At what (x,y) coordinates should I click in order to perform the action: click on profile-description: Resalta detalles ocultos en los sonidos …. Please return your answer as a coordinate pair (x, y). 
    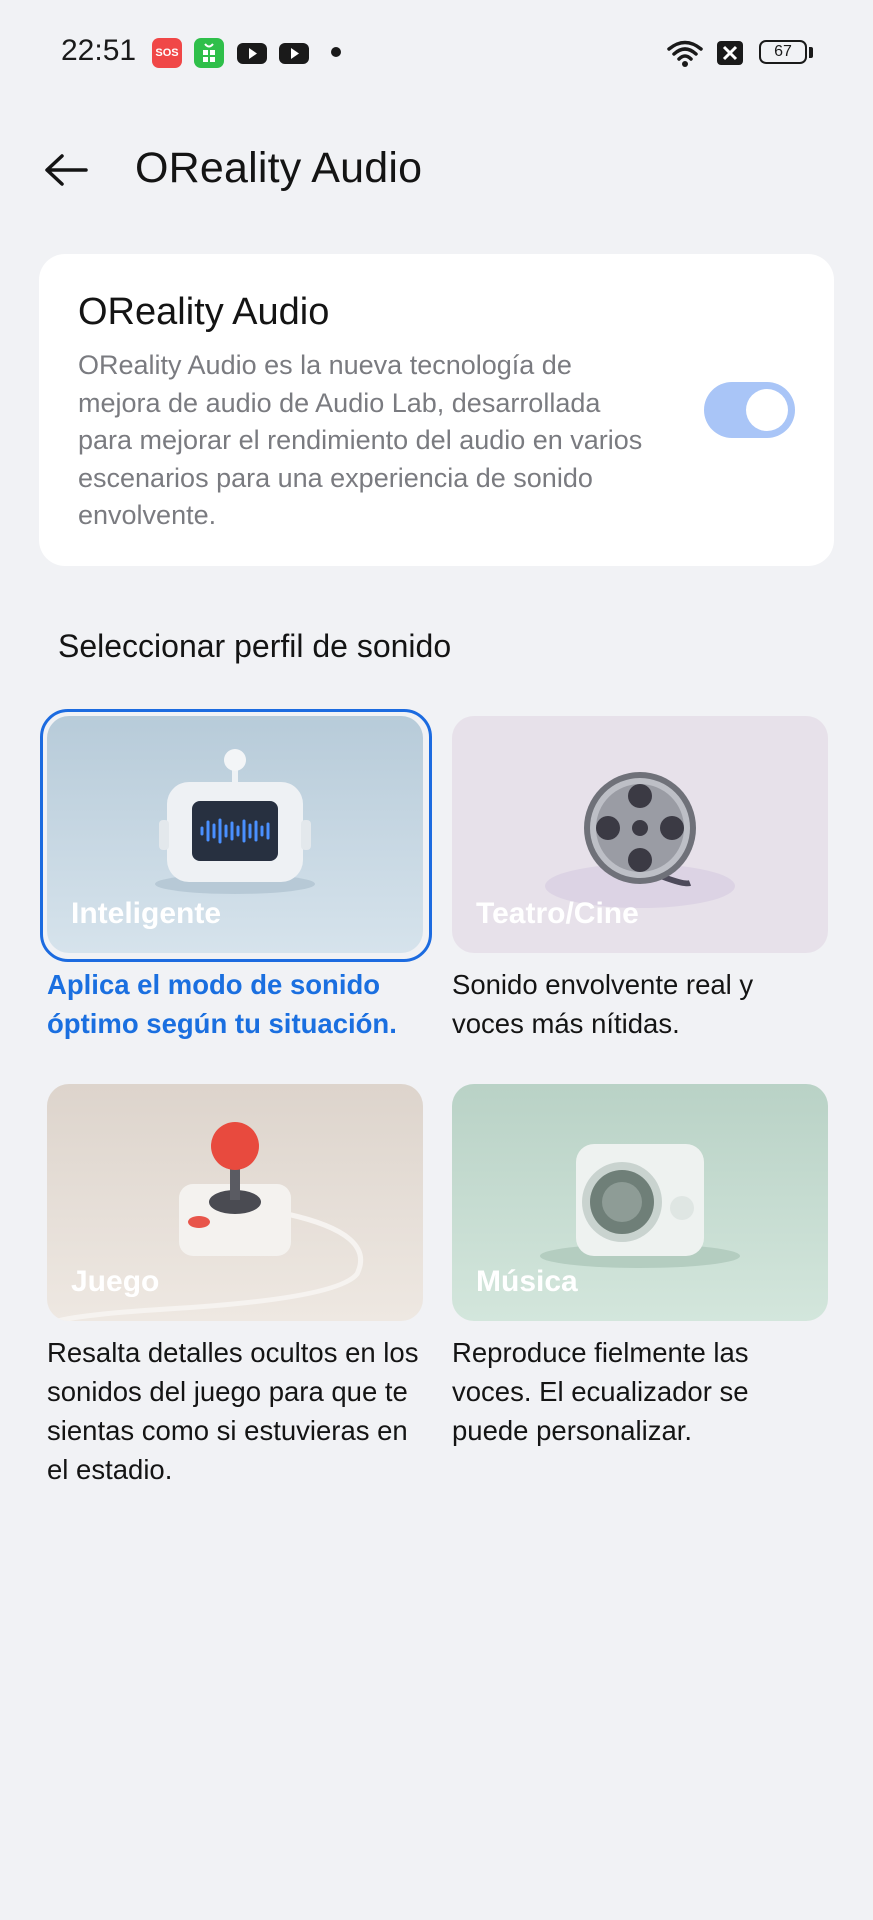
    Looking at the image, I should click on (233, 1411).